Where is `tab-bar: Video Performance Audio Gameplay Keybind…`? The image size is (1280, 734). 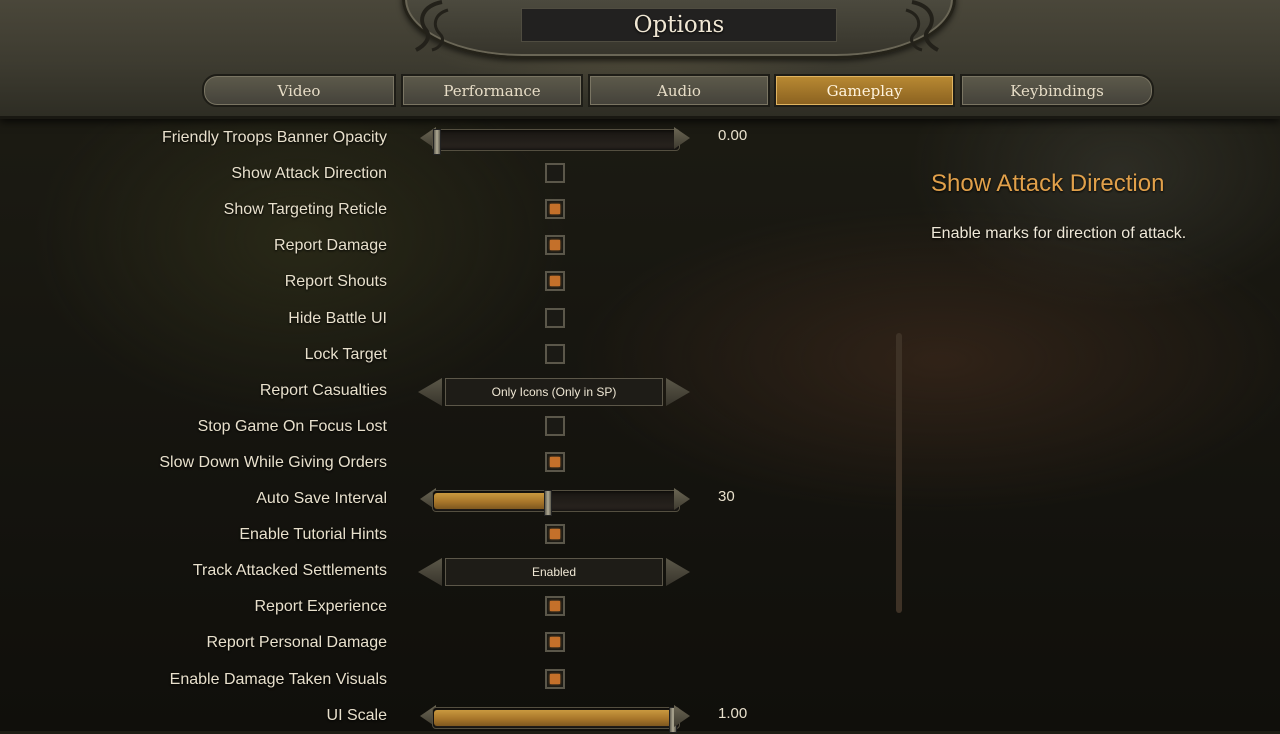
tab-bar: Video Performance Audio Gameplay Keybind… is located at coordinates (678, 90).